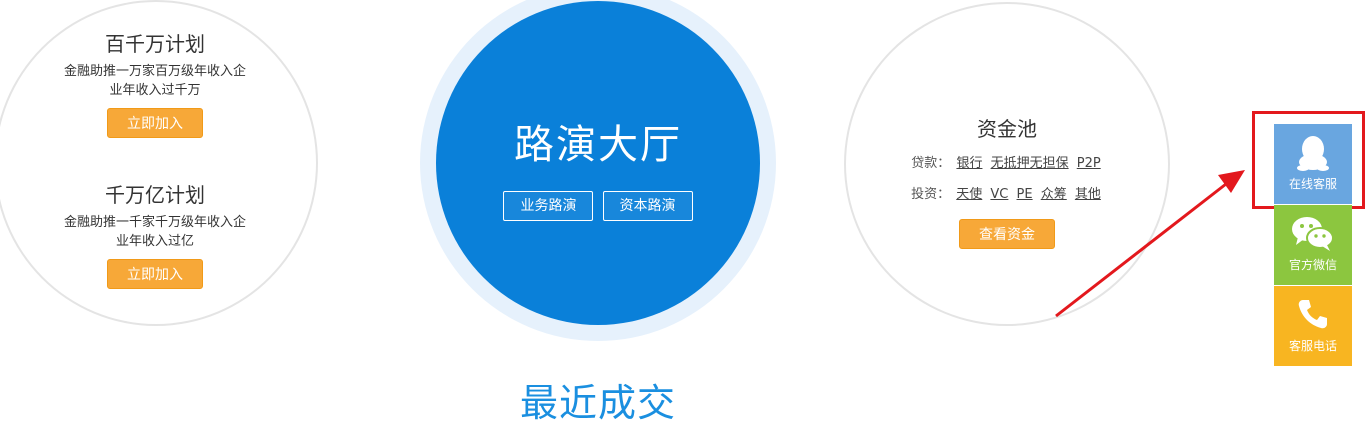 Image resolution: width=1366 pixels, height=427 pixels. Describe the element at coordinates (1025, 194) in the screenshot. I see `invest-link-pe: PE` at that location.